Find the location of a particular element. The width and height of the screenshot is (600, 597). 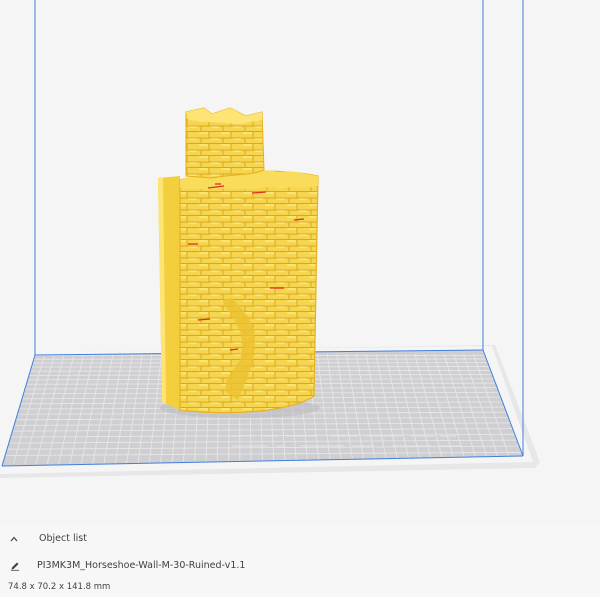

object-list-label: Object list is located at coordinates (63, 538).